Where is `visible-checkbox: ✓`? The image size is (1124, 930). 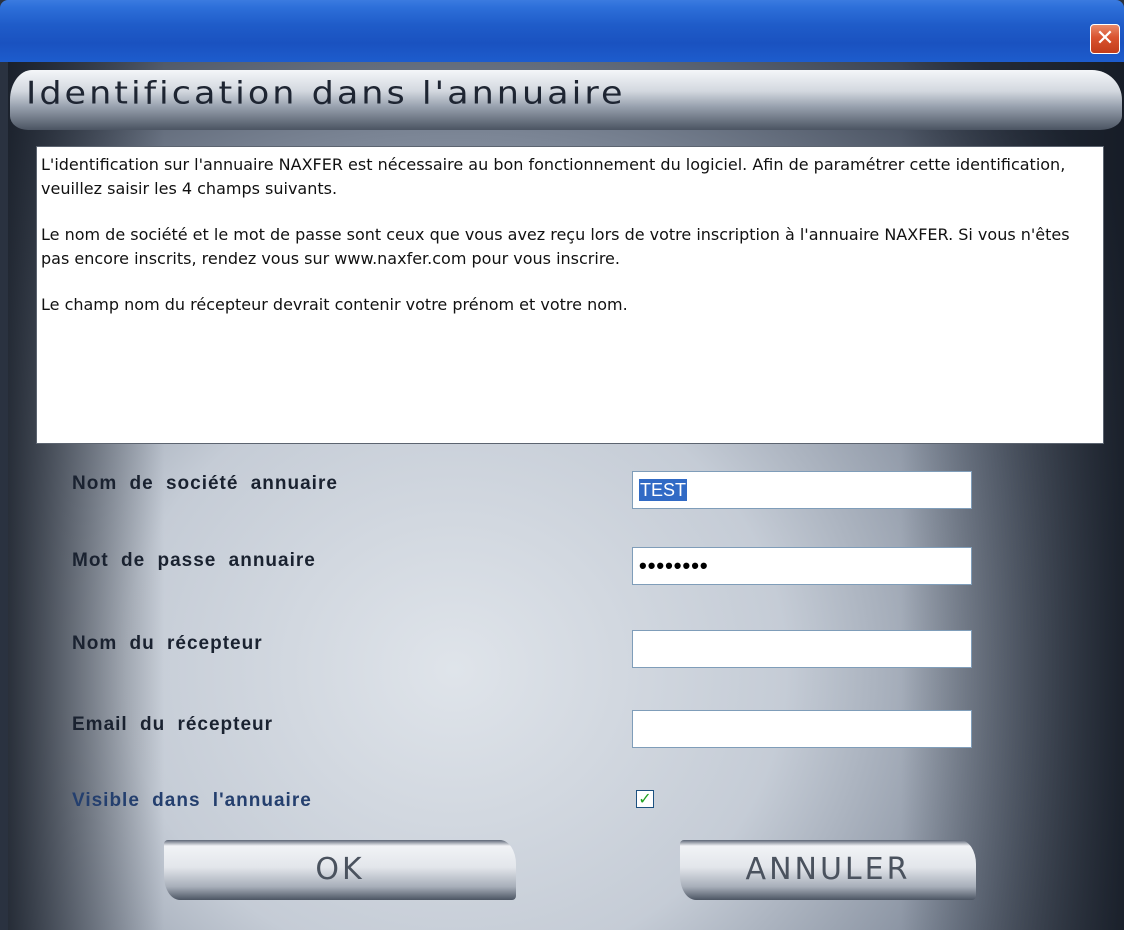
visible-checkbox: ✓ is located at coordinates (645, 799).